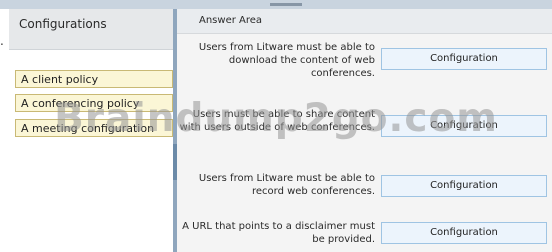 The width and height of the screenshot is (552, 252). I want to click on configurations-title: Configurations, so click(91, 29).